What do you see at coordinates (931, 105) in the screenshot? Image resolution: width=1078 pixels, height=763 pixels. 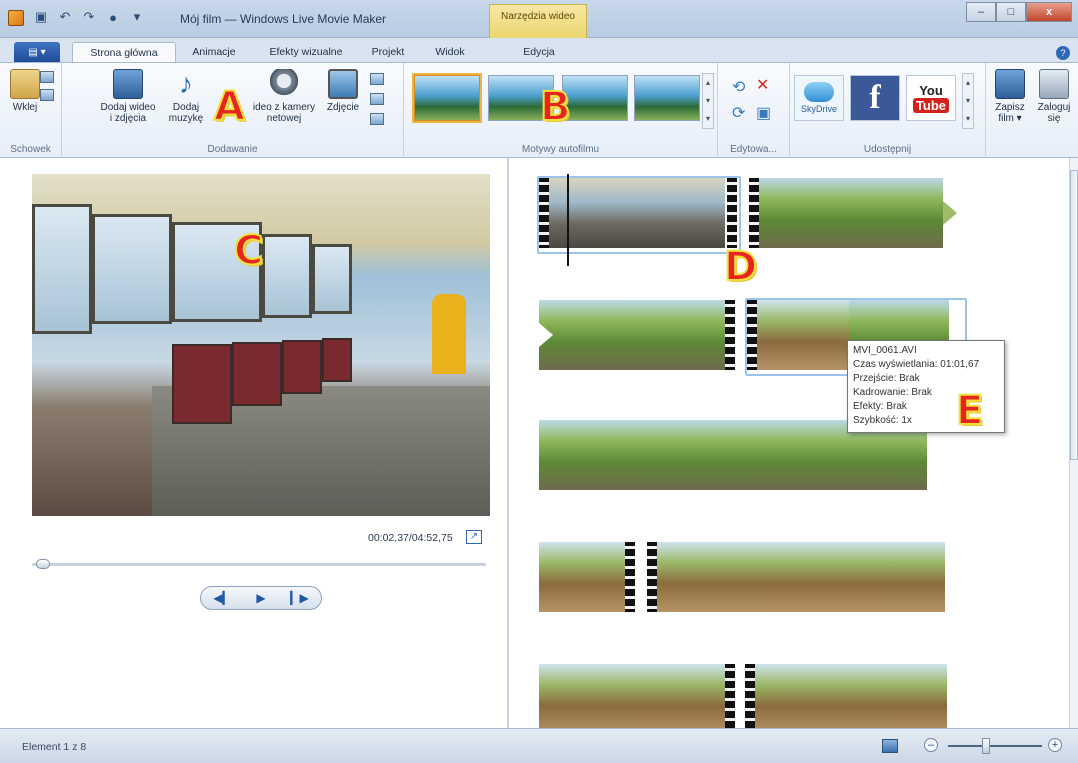 I see `youtube-tube: Tube` at bounding box center [931, 105].